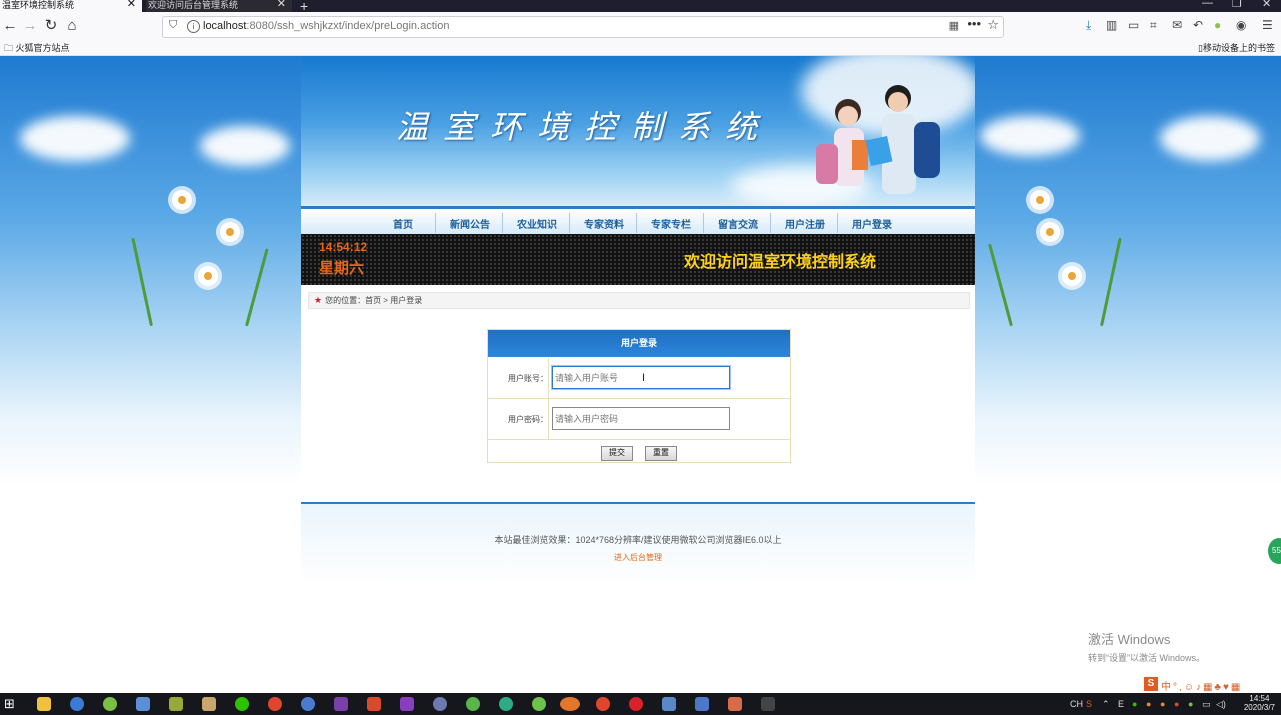 The height and width of the screenshot is (715, 1281). What do you see at coordinates (641, 377) in the screenshot?
I see `account-input` at bounding box center [641, 377].